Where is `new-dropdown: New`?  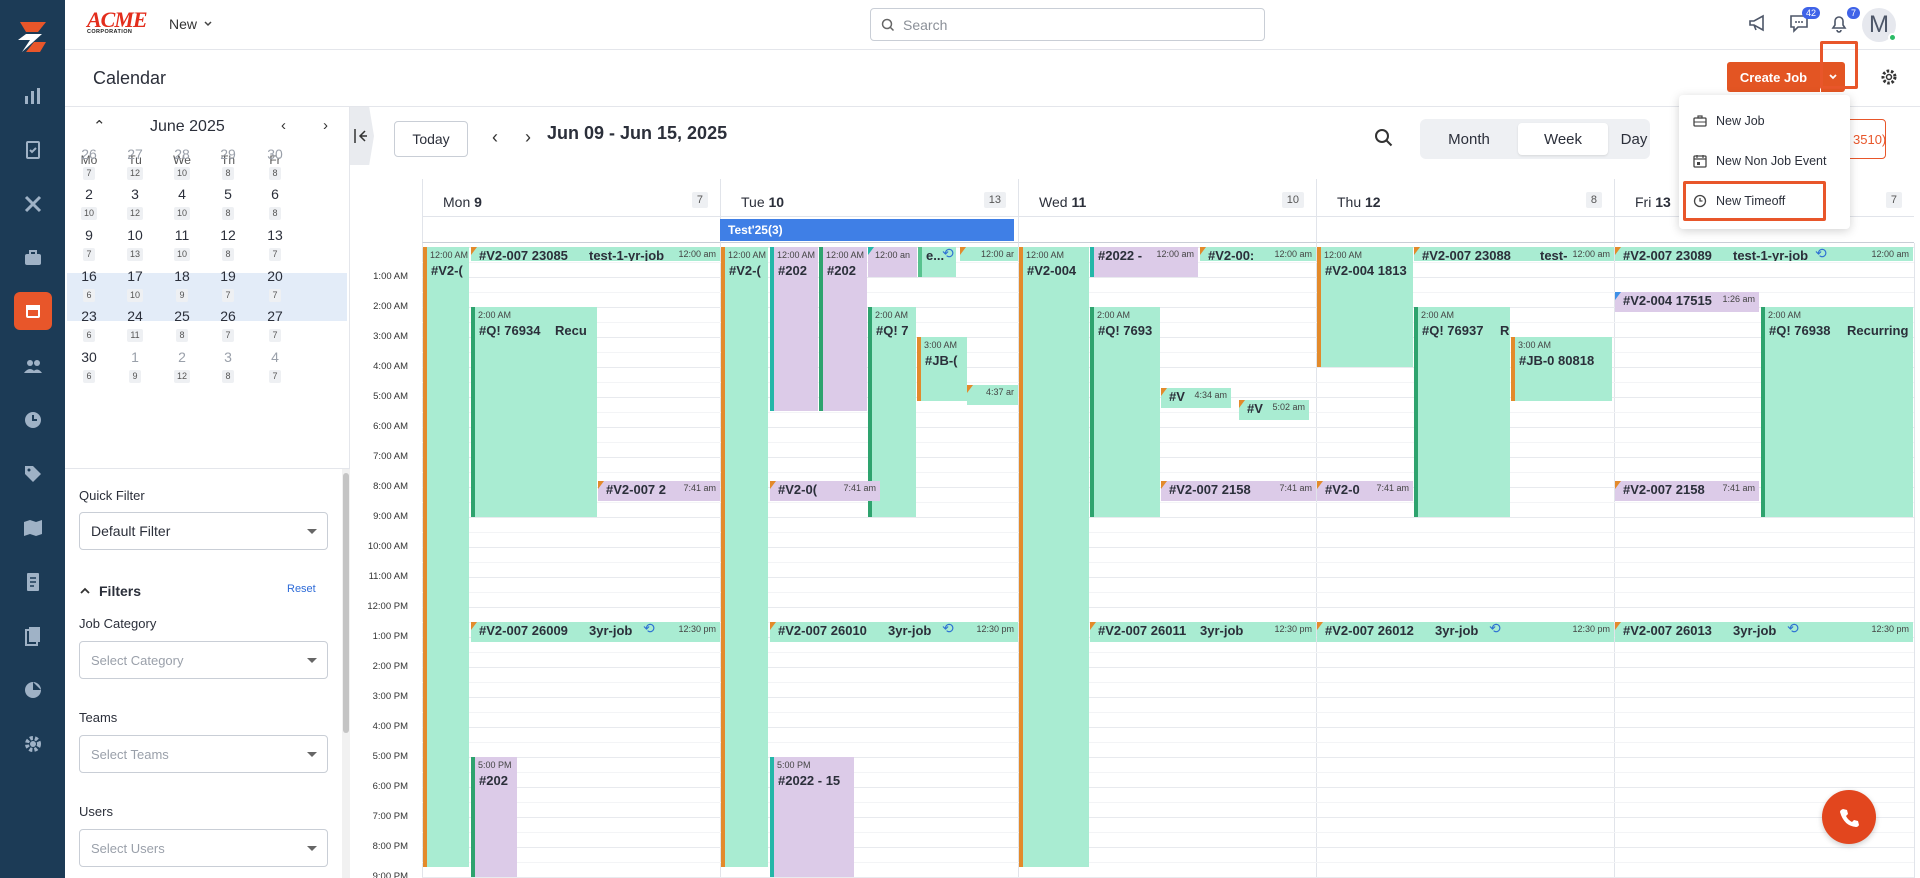 new-dropdown: New is located at coordinates (191, 24).